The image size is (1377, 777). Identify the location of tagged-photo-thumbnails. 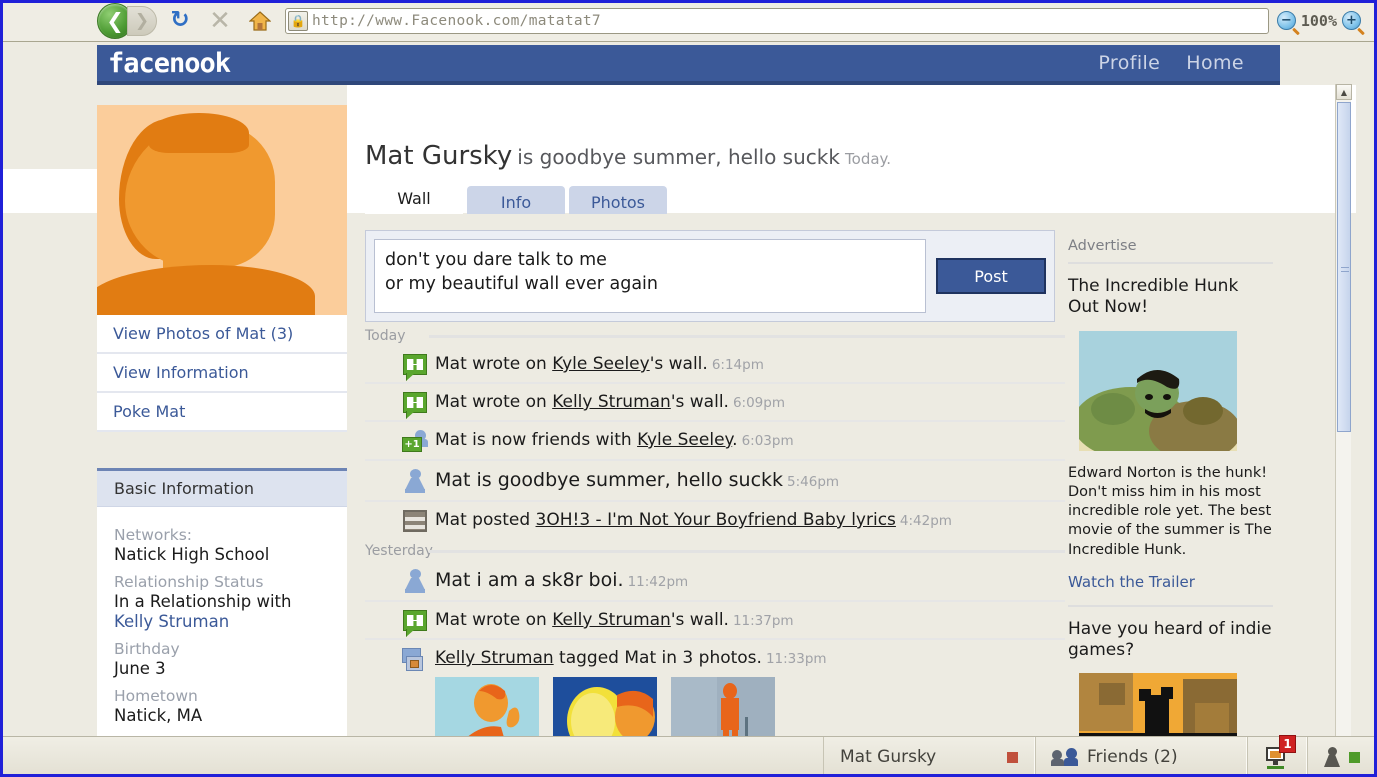
(750, 706).